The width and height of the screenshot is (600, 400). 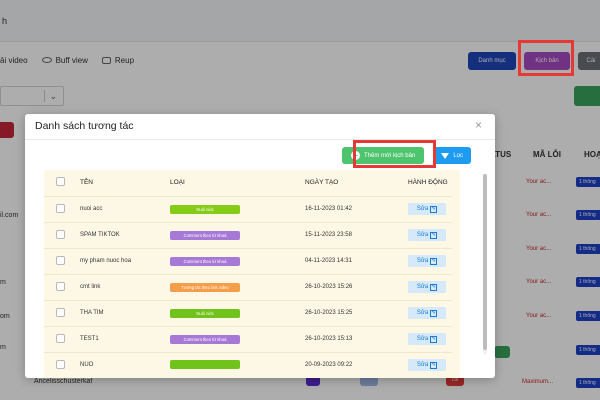 What do you see at coordinates (125, 339) in the screenshot?
I see `row-name: TEST1` at bounding box center [125, 339].